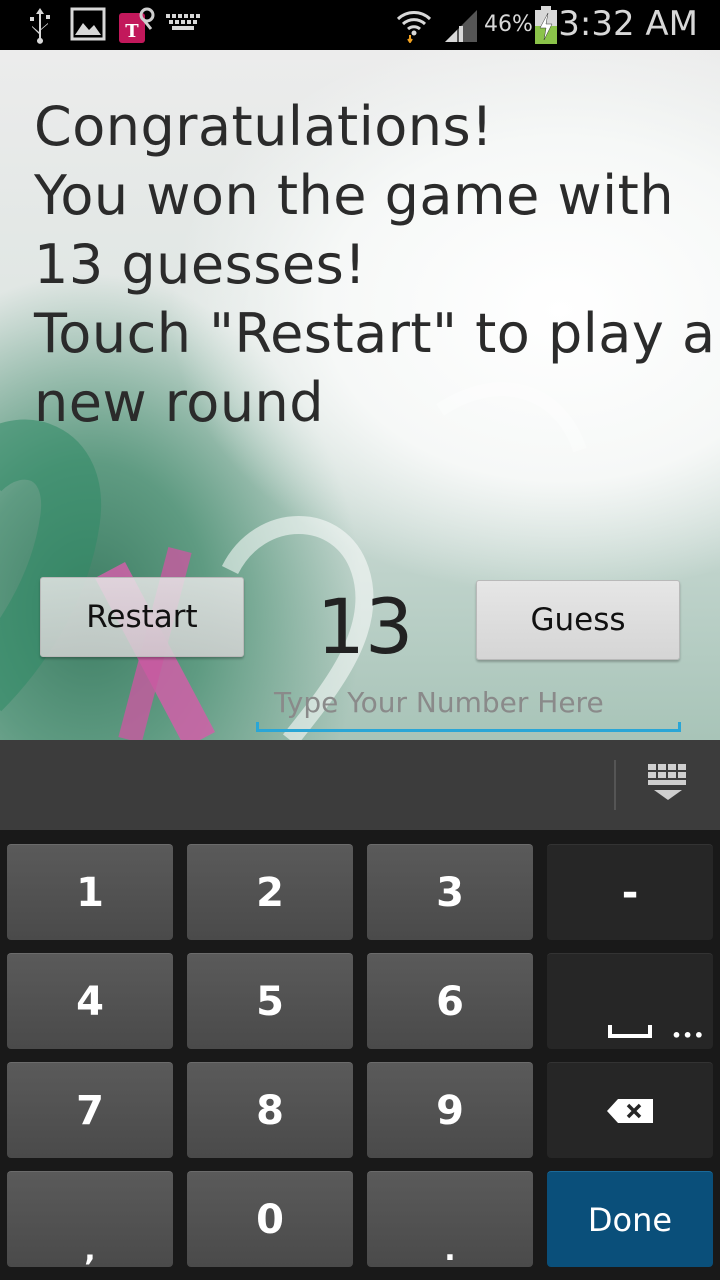 Image resolution: width=720 pixels, height=1280 pixels. I want to click on key-period-label: ., so click(450, 1250).